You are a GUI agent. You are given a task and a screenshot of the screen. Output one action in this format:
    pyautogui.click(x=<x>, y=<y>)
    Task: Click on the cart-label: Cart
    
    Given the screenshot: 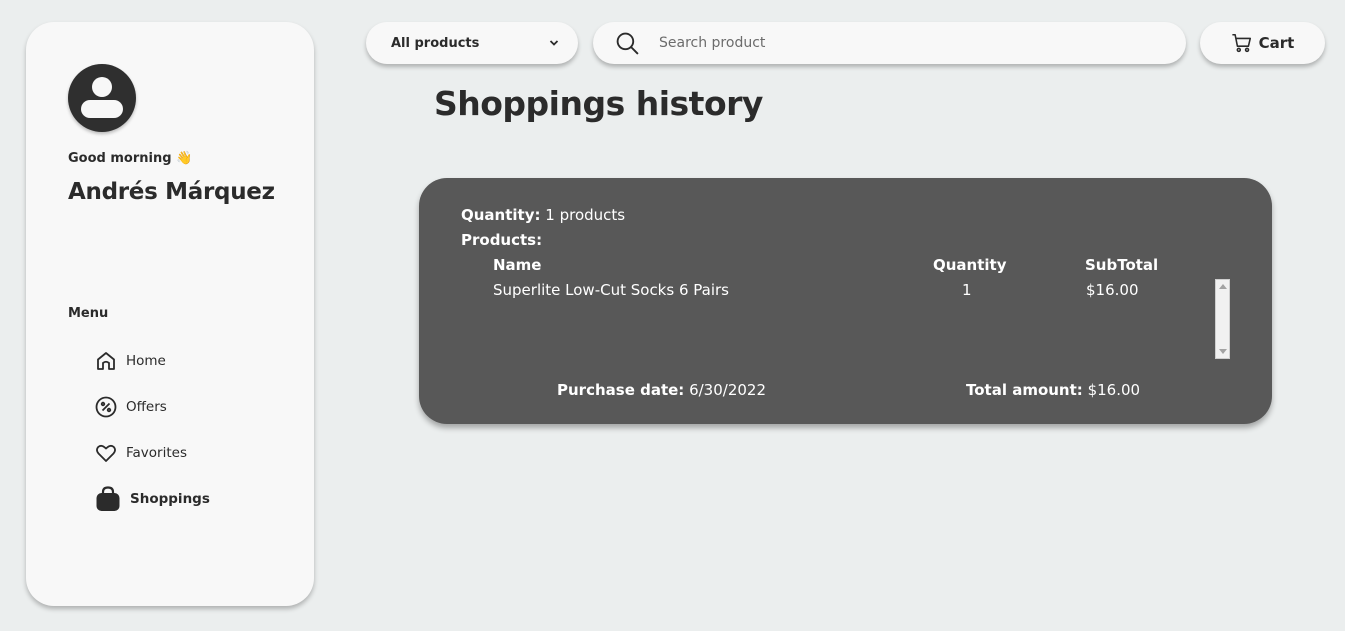 What is the action you would take?
    pyautogui.click(x=1276, y=43)
    